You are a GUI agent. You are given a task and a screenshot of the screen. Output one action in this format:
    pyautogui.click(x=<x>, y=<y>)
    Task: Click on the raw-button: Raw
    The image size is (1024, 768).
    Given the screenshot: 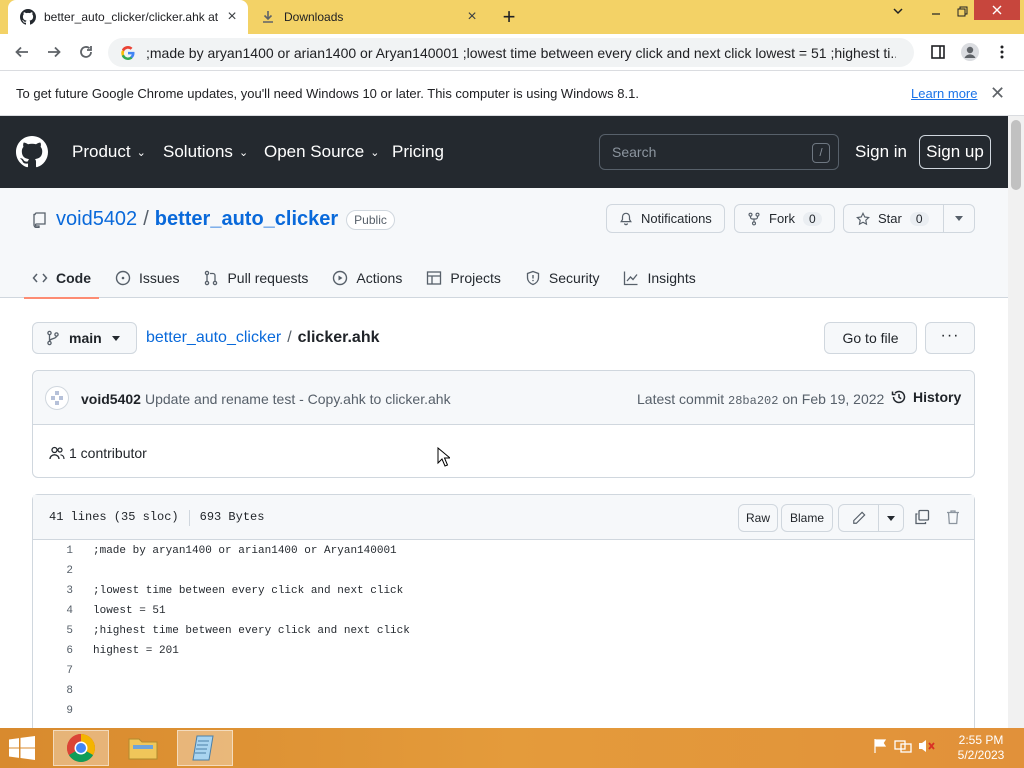 What is the action you would take?
    pyautogui.click(x=758, y=518)
    